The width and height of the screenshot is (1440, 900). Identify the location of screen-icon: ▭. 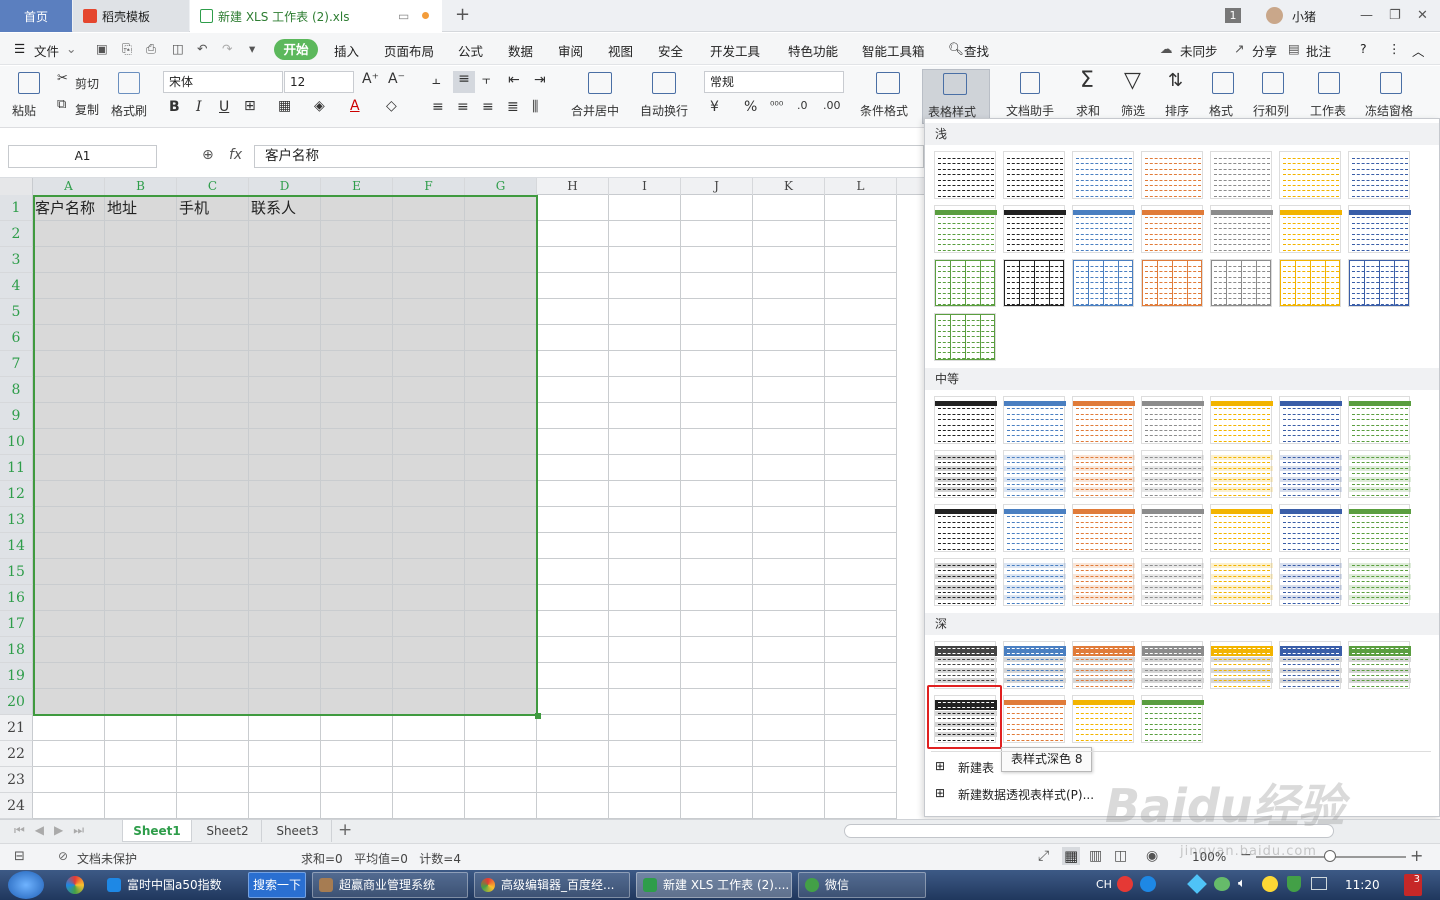
(403, 16).